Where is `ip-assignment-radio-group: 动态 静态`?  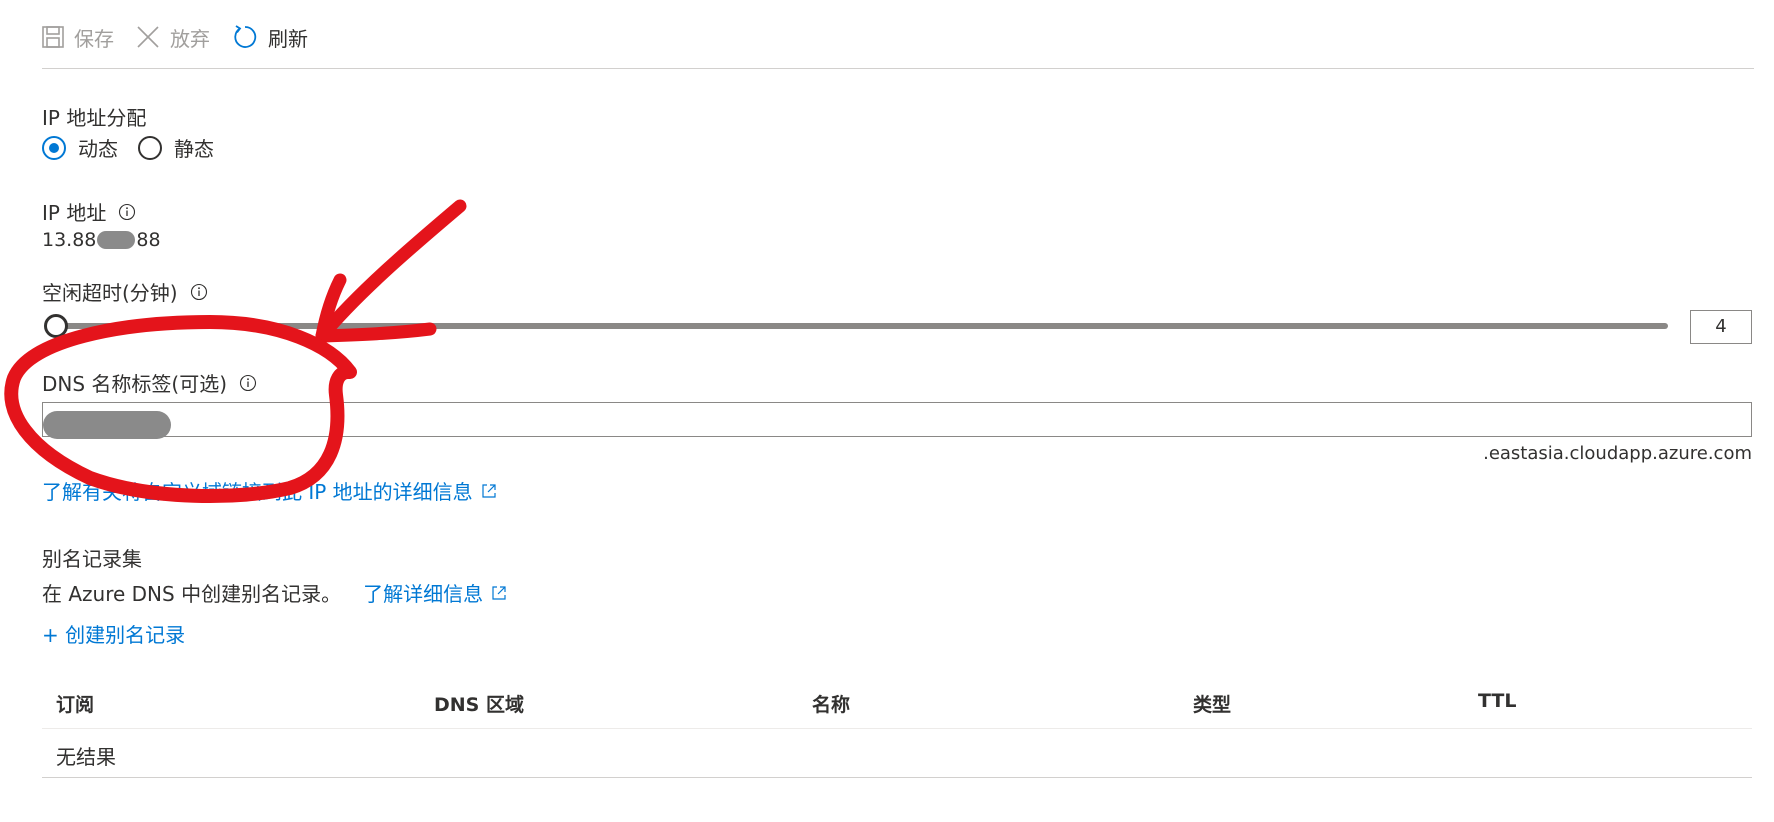 ip-assignment-radio-group: 动态 静态 is located at coordinates (138, 147).